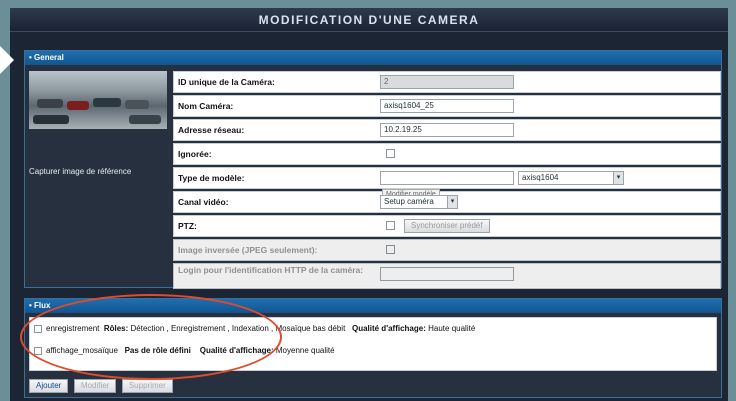 The image size is (736, 401). I want to click on delete-flux-button: Supprimer, so click(147, 386).